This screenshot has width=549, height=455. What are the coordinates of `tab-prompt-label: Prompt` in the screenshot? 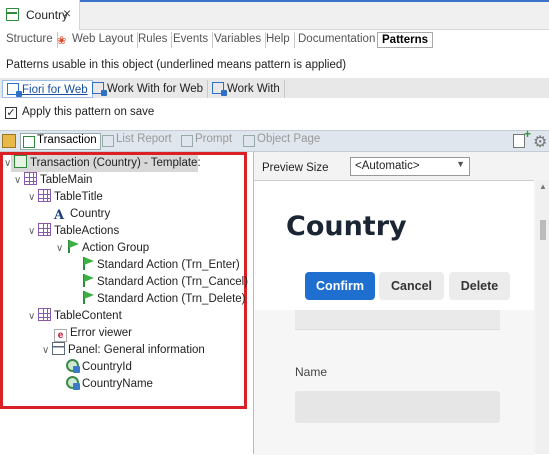 It's located at (214, 139).